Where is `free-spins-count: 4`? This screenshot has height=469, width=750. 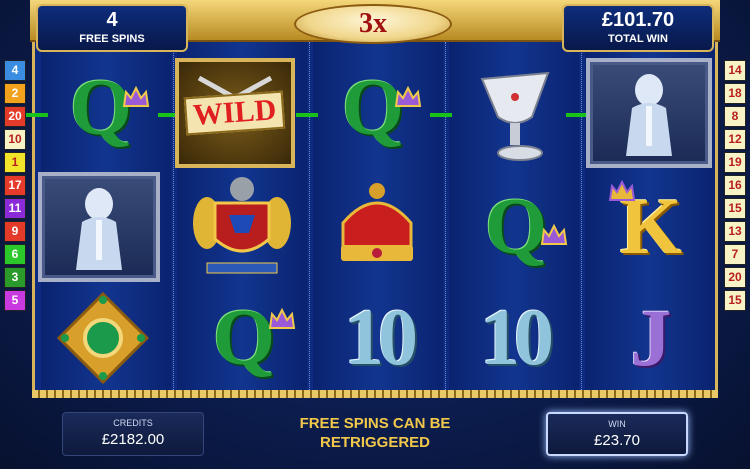
free-spins-count: 4 is located at coordinates (112, 20).